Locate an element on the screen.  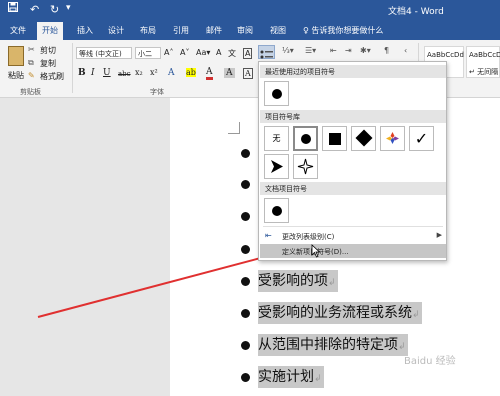
arrowhead-icon is located at coordinates (277, 166).